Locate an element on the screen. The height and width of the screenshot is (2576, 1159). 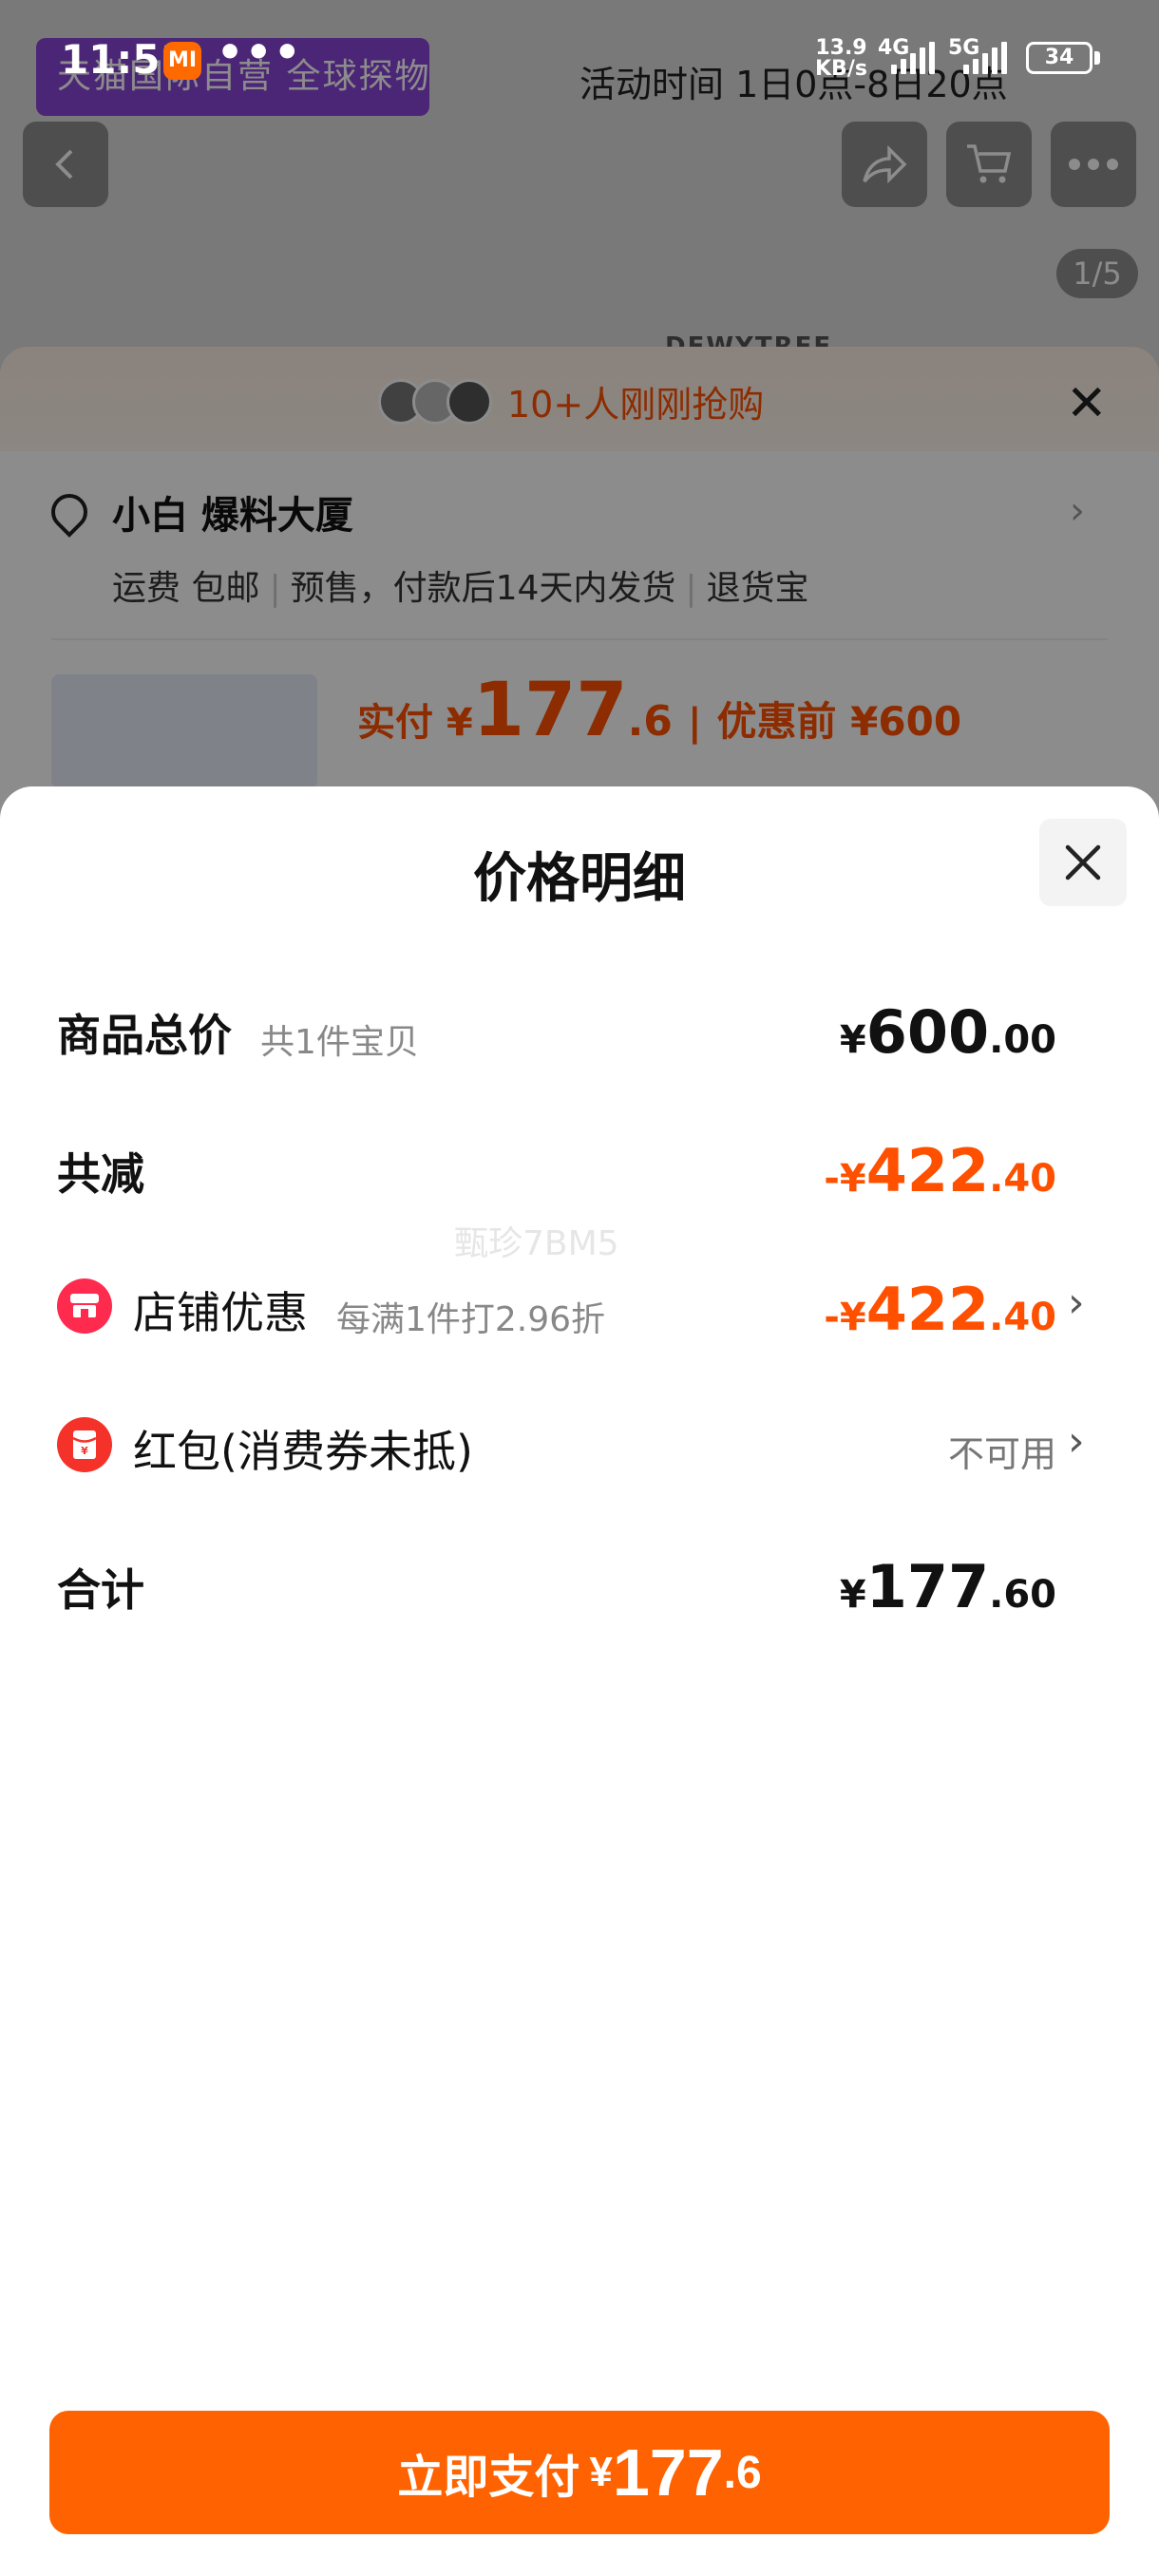
close-icon is located at coordinates (1083, 862).